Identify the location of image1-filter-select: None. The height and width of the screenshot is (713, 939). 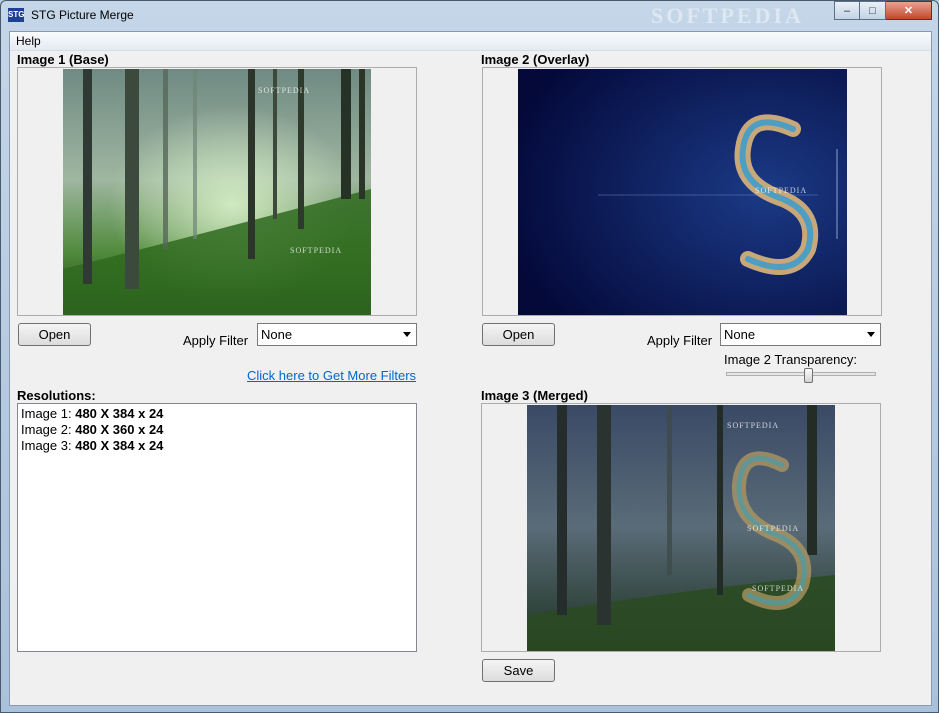
(337, 334).